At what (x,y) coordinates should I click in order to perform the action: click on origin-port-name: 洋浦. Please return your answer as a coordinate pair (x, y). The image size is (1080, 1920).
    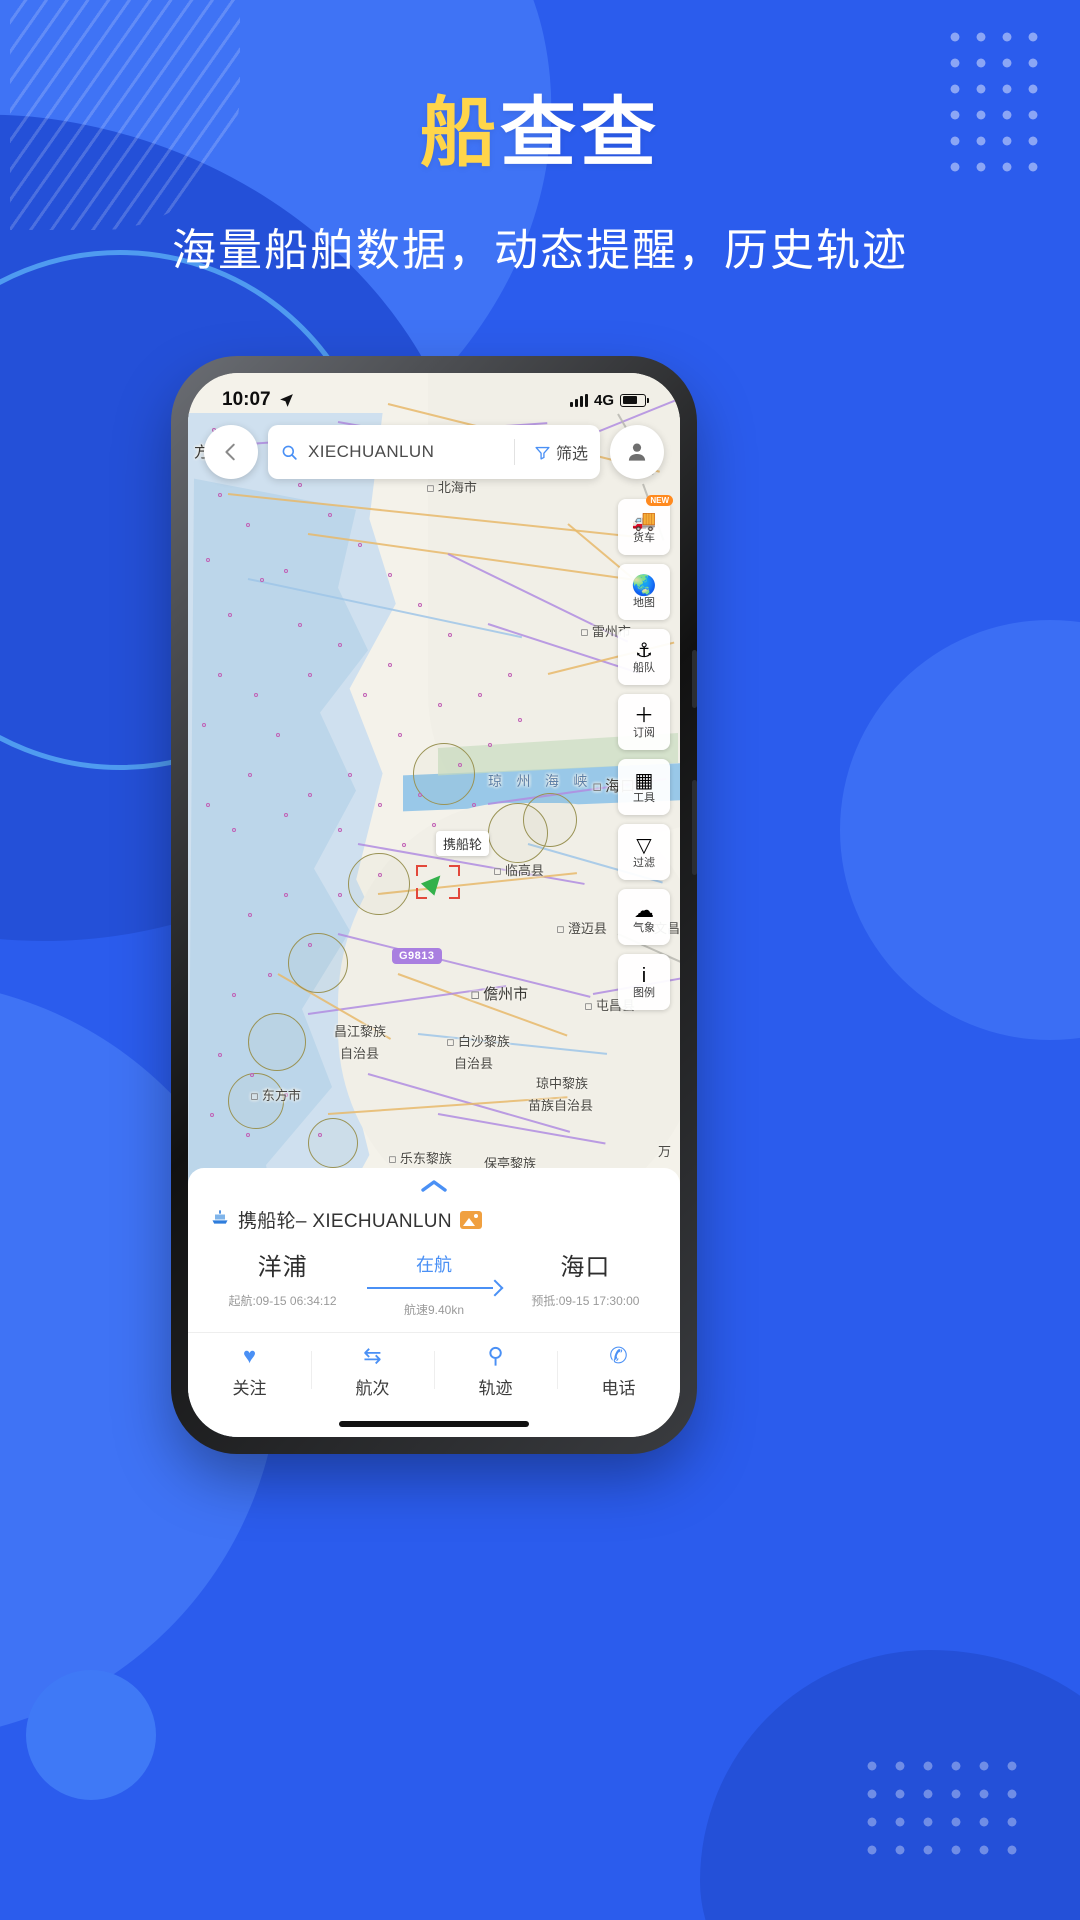
    Looking at the image, I should click on (282, 1267).